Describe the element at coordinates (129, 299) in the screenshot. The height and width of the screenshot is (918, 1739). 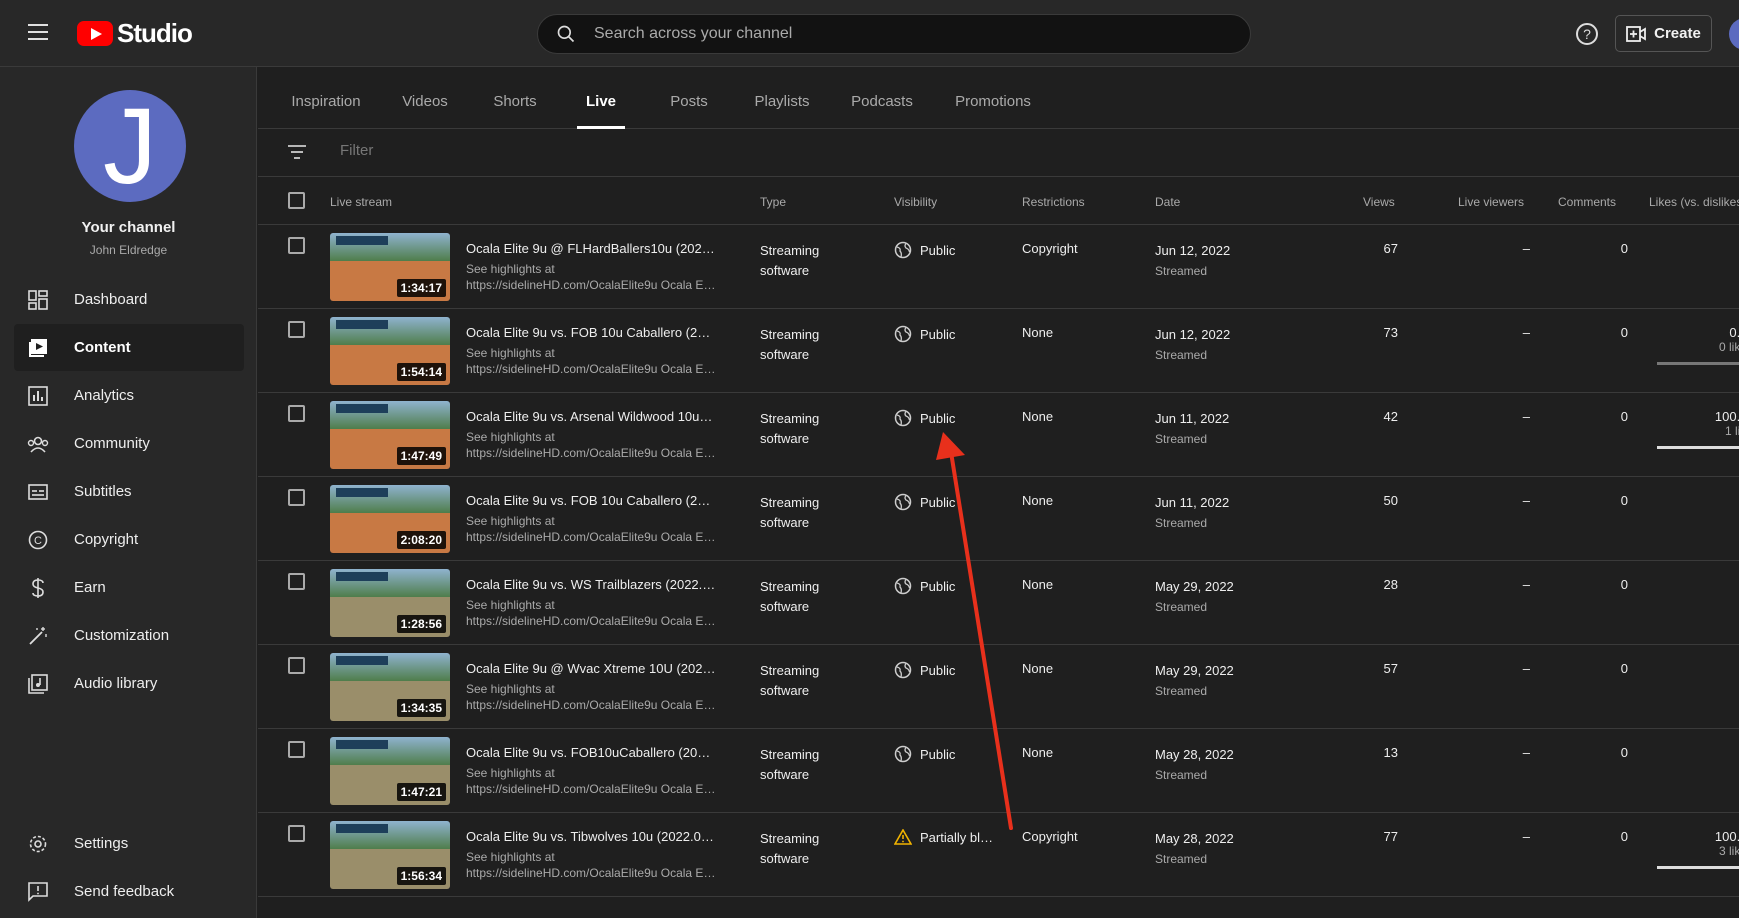
I see `sidebar-item-dashboard: Dashboard` at that location.